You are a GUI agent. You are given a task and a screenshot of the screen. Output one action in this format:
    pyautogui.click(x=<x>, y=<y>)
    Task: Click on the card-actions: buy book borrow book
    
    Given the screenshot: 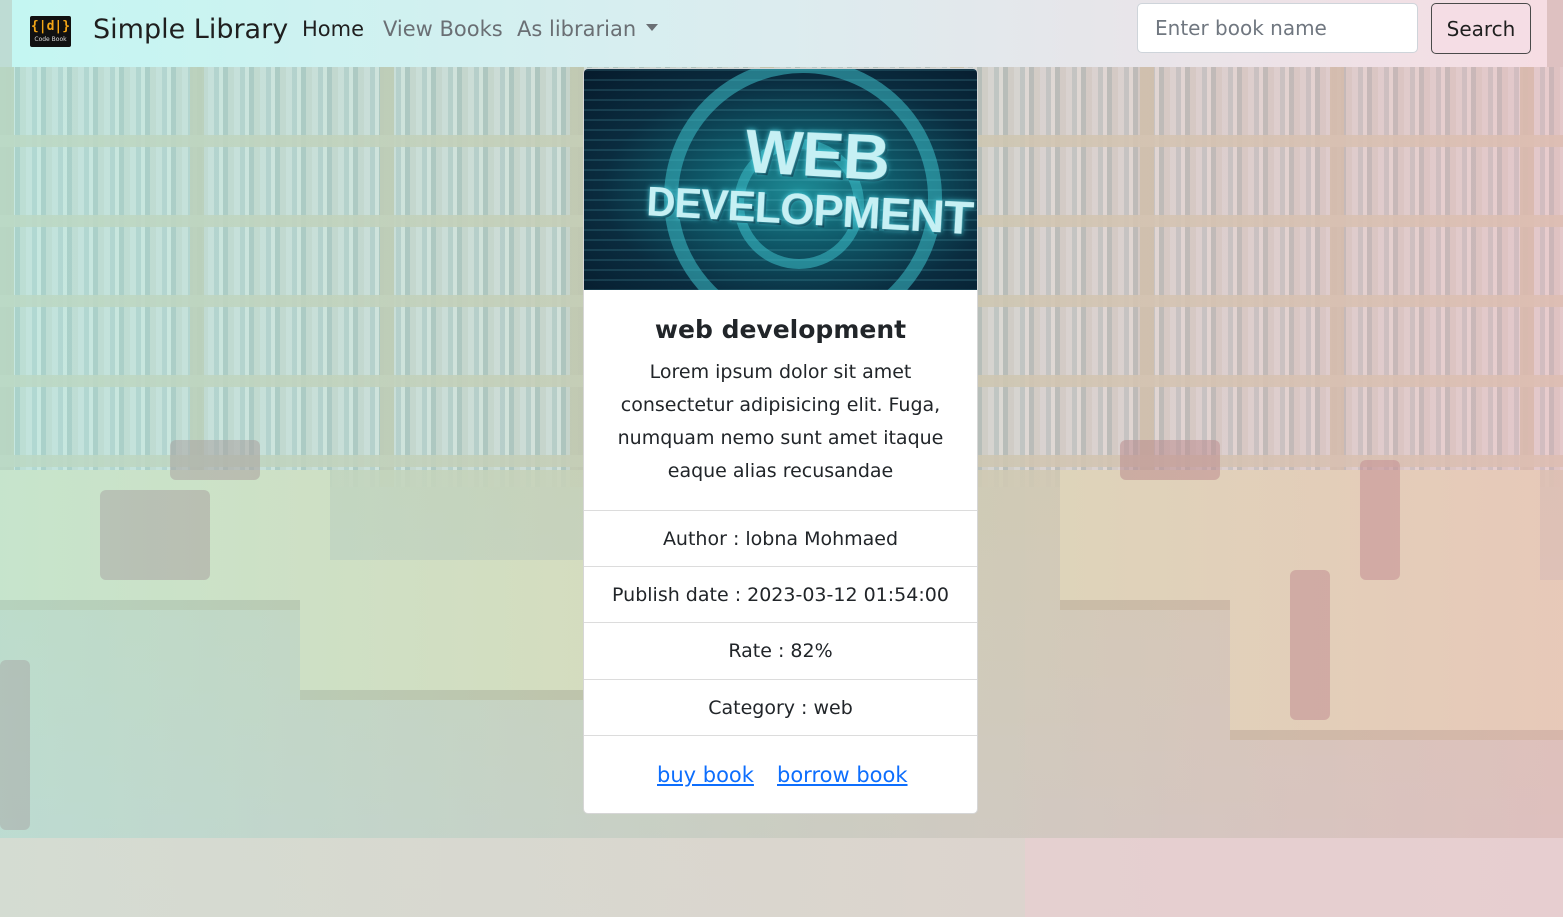 What is the action you would take?
    pyautogui.click(x=780, y=774)
    